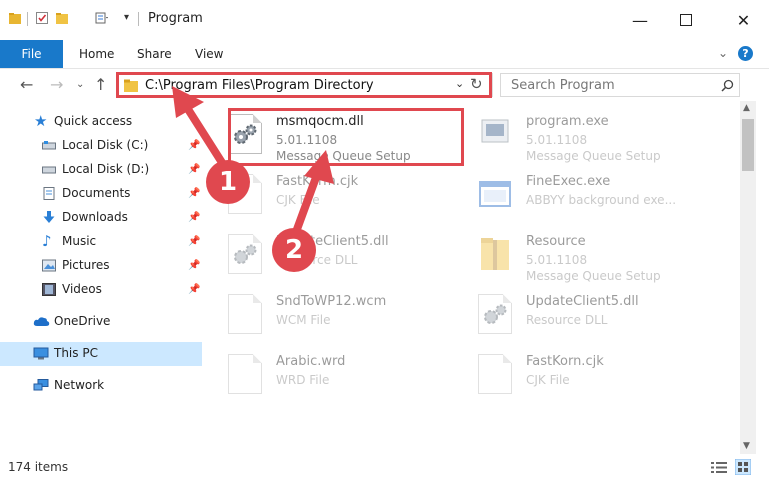 This screenshot has width=769, height=489. Describe the element at coordinates (294, 250) in the screenshot. I see `step-2-badge: 2` at that location.